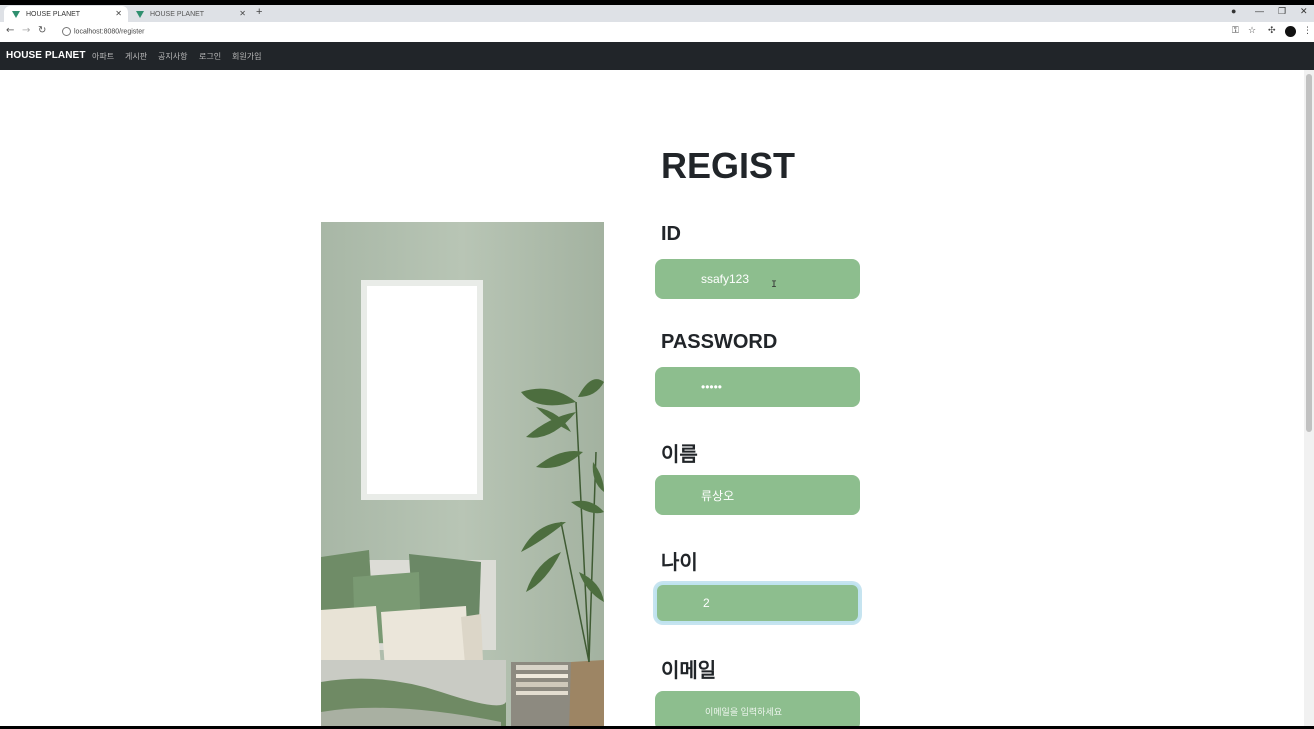 Image resolution: width=1314 pixels, height=729 pixels. What do you see at coordinates (10, 30) in the screenshot?
I see `back-icon: ←` at bounding box center [10, 30].